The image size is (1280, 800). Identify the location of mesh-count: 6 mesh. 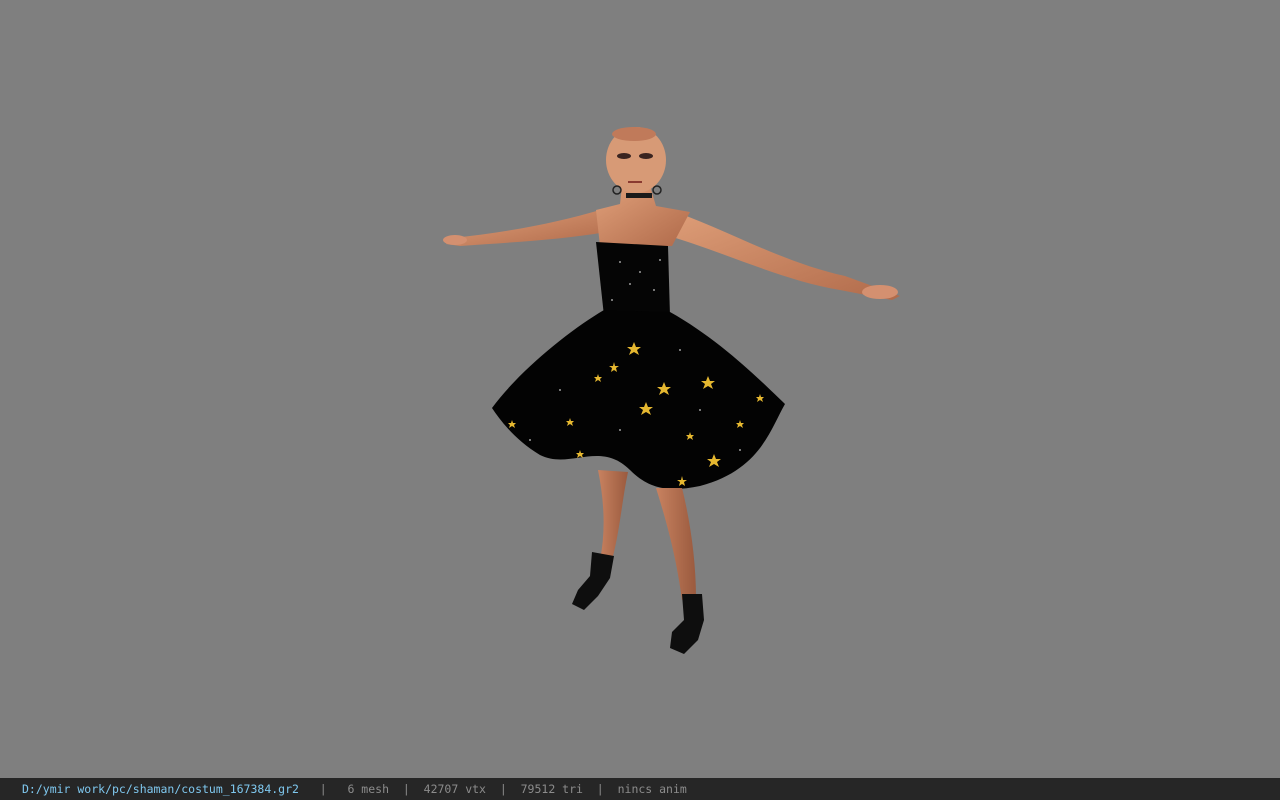
(368, 789).